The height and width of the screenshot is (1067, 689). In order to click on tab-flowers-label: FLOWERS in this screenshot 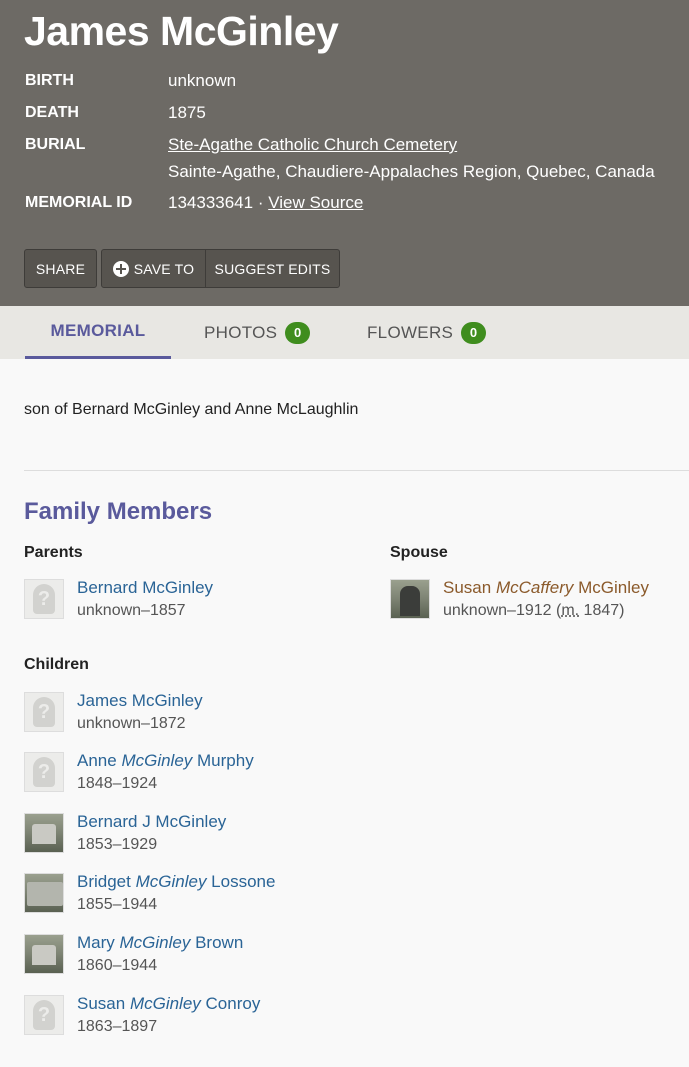, I will do `click(410, 332)`.